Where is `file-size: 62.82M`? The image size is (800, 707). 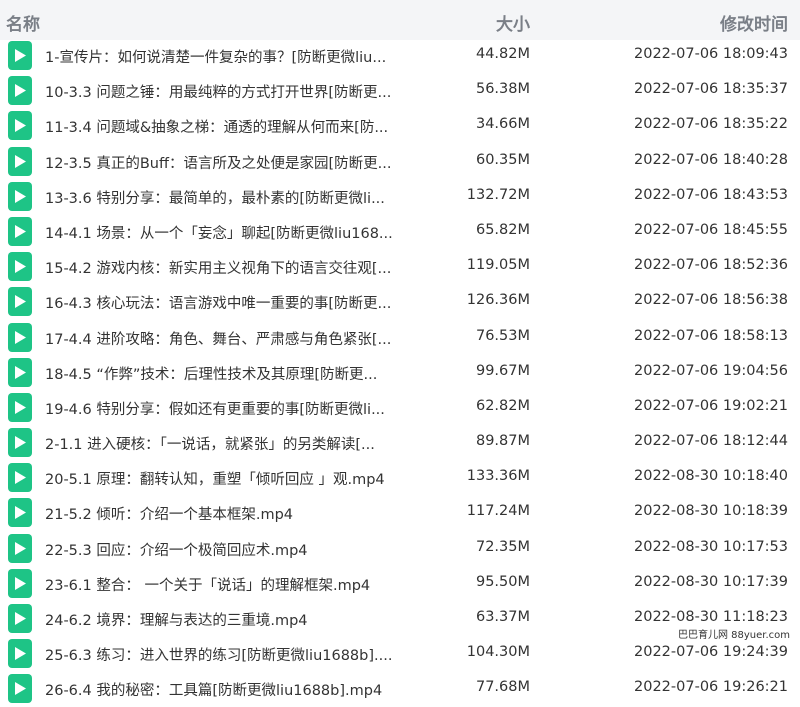
file-size: 62.82M is located at coordinates (502, 405).